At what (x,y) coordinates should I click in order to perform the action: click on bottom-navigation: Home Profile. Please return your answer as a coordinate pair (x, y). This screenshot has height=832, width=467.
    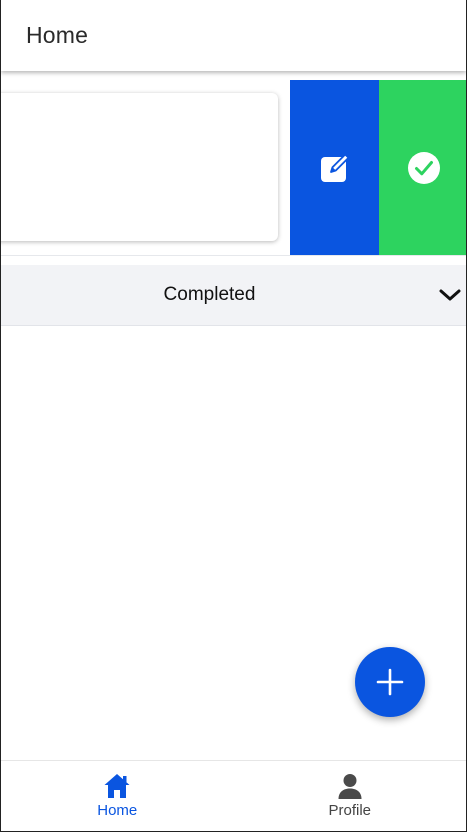
    Looking at the image, I should click on (234, 795).